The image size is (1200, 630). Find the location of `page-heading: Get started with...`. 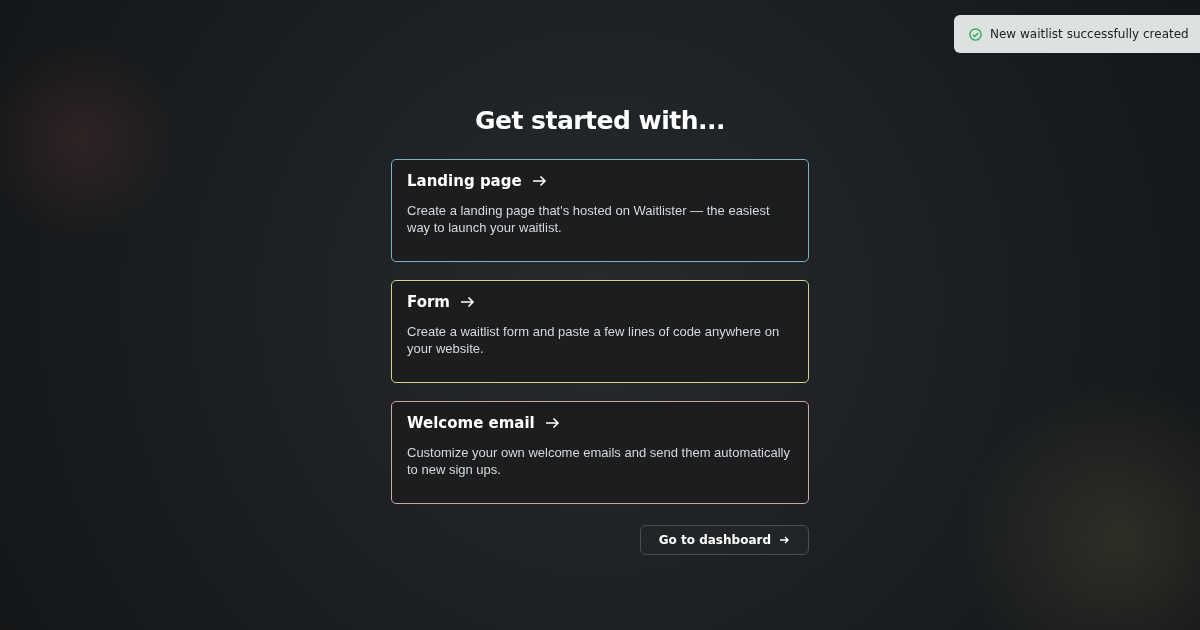

page-heading: Get started with... is located at coordinates (600, 120).